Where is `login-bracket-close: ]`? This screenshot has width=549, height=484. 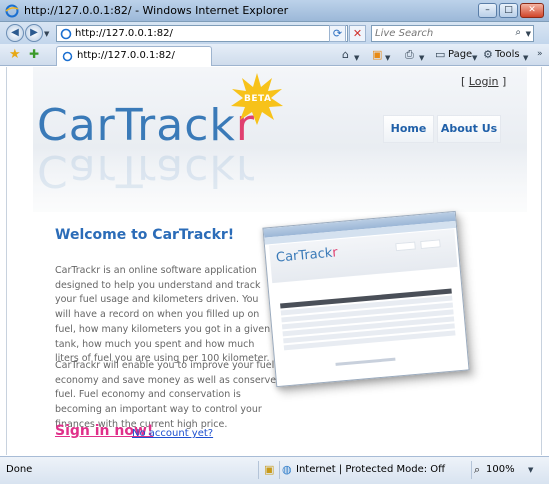
login-bracket-close: ] is located at coordinates (502, 81).